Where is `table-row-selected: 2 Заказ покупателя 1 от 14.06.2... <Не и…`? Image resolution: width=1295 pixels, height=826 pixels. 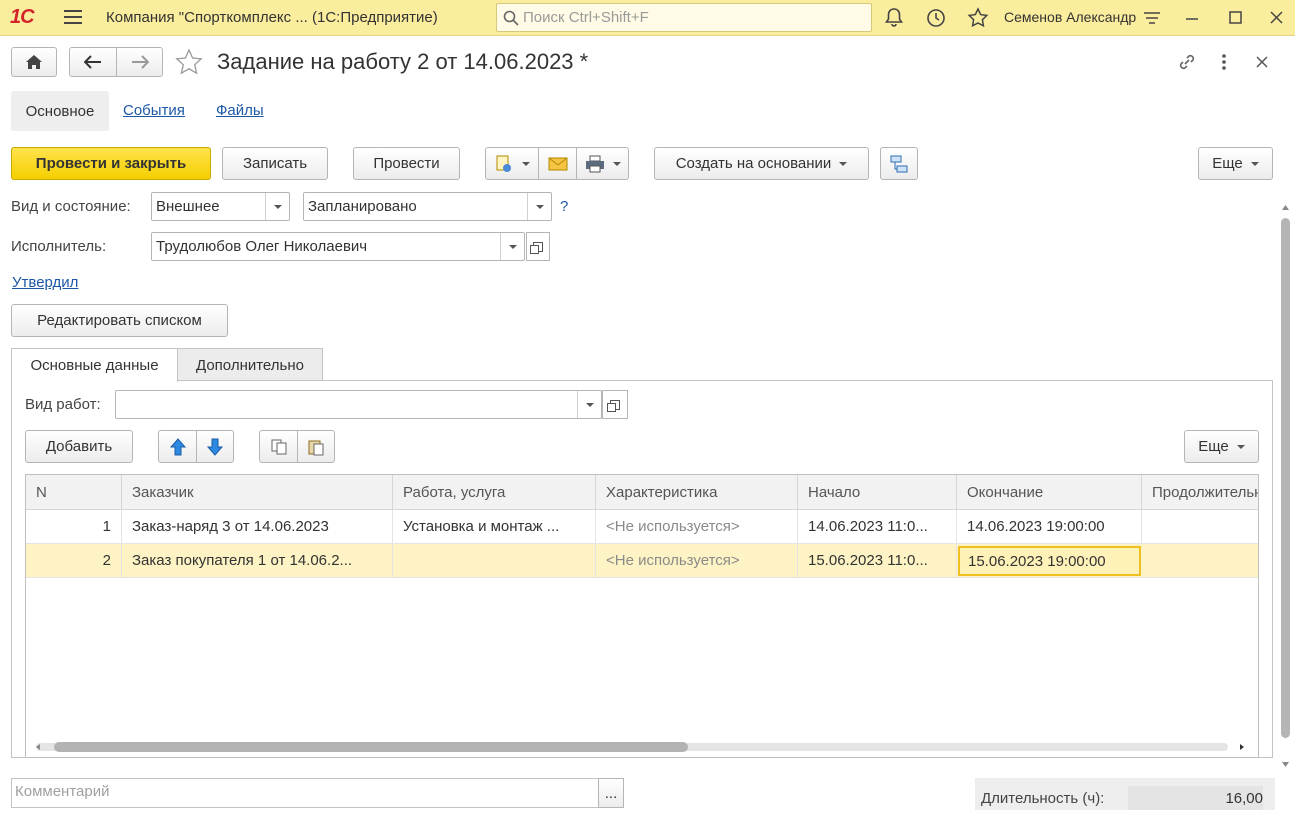
table-row-selected: 2 Заказ покупателя 1 от 14.06.2... <Не и… is located at coordinates (642, 561).